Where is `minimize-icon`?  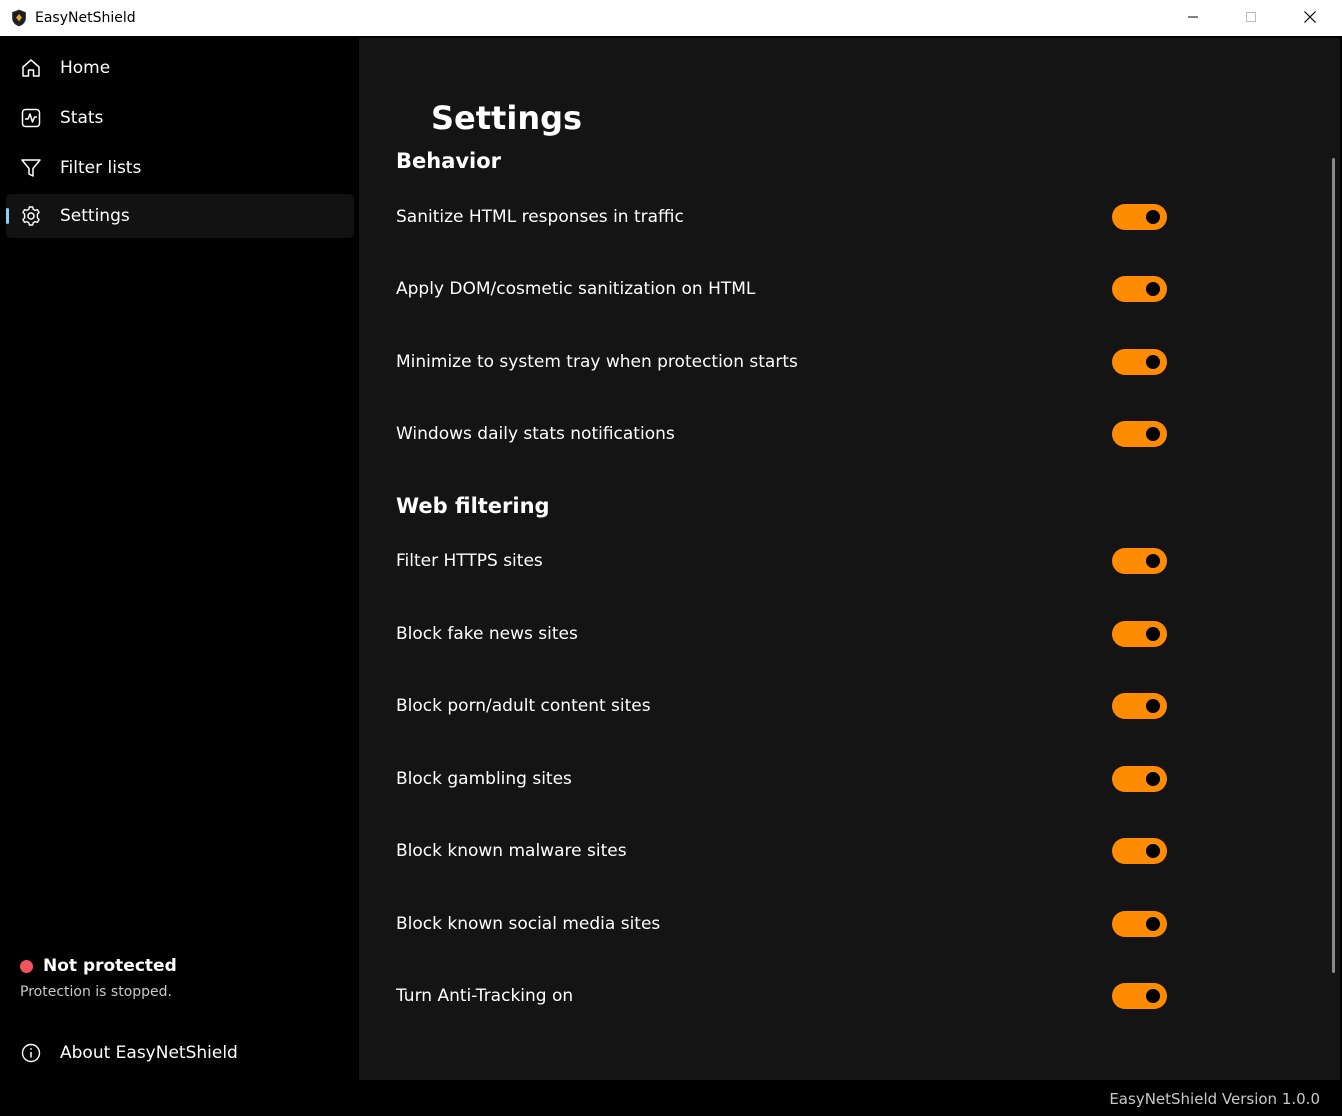 minimize-icon is located at coordinates (1193, 17).